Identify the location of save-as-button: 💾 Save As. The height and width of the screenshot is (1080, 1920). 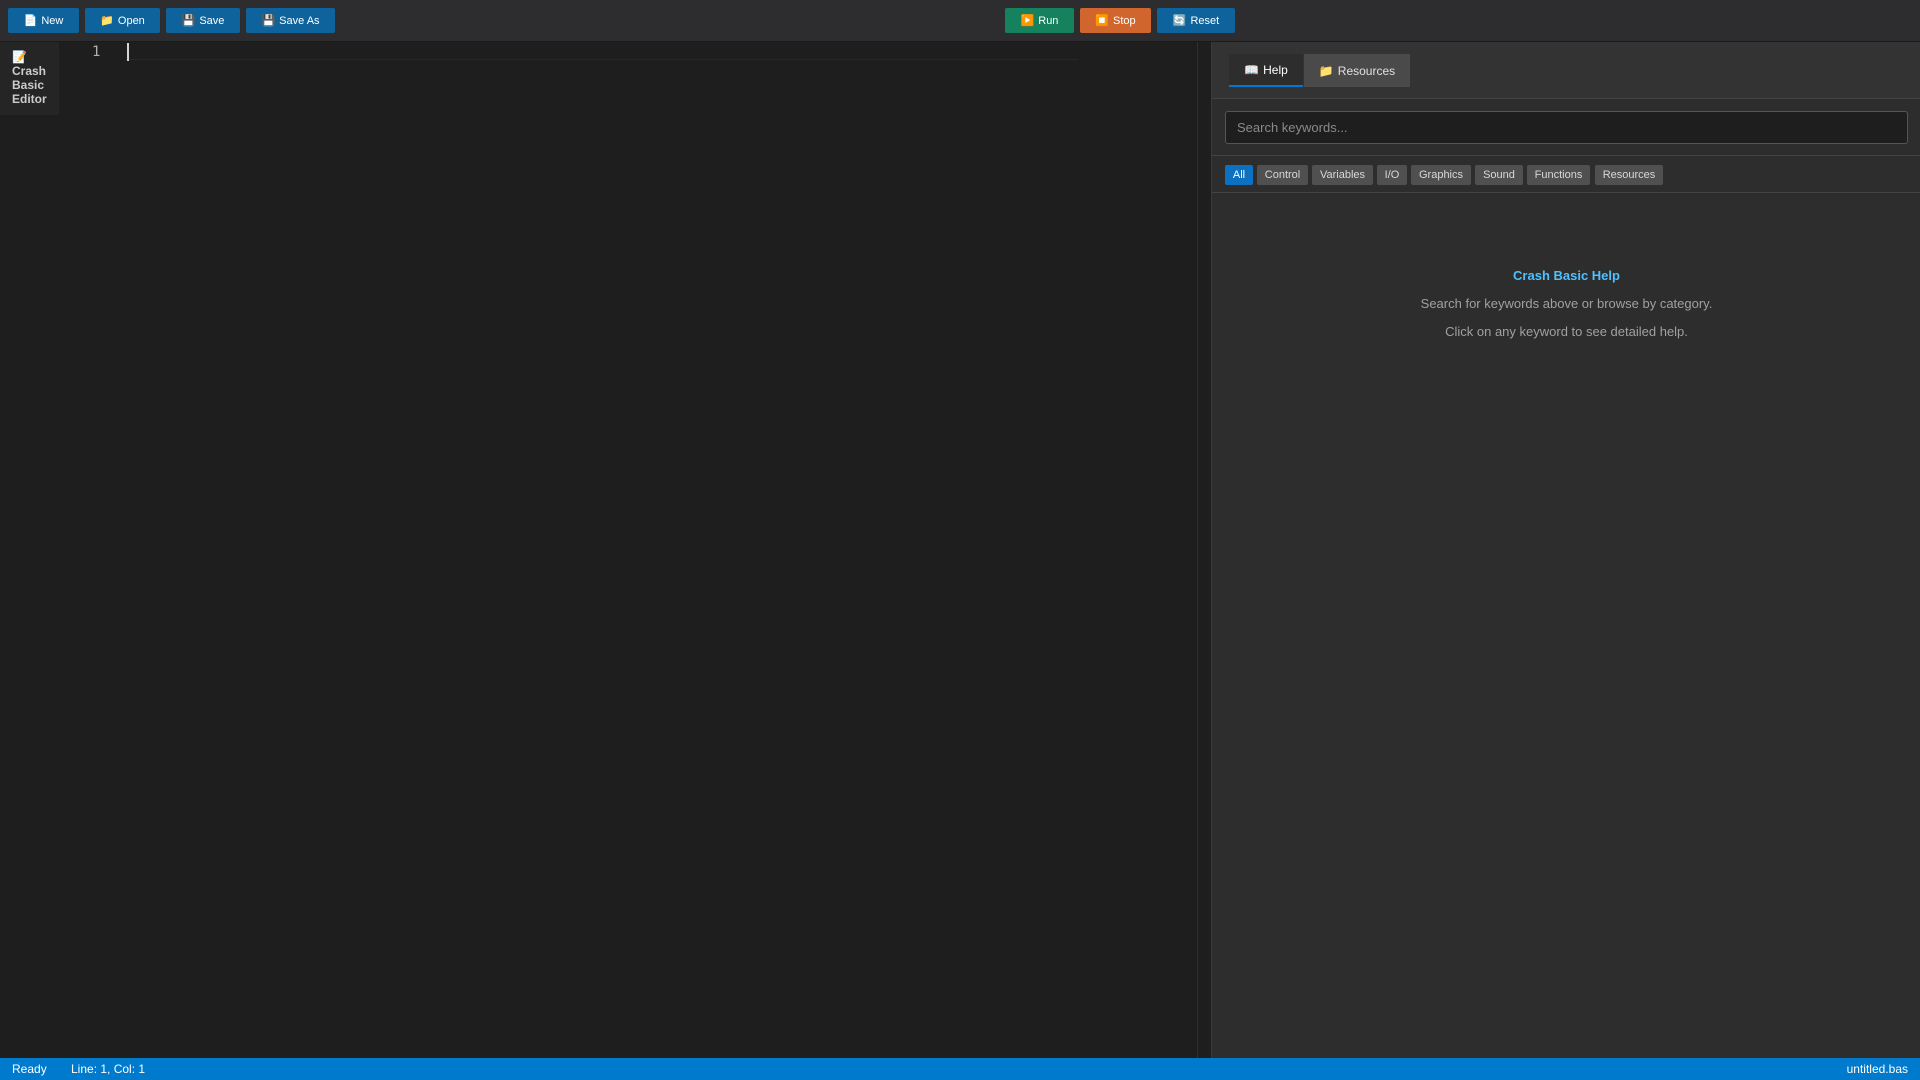
(290, 20).